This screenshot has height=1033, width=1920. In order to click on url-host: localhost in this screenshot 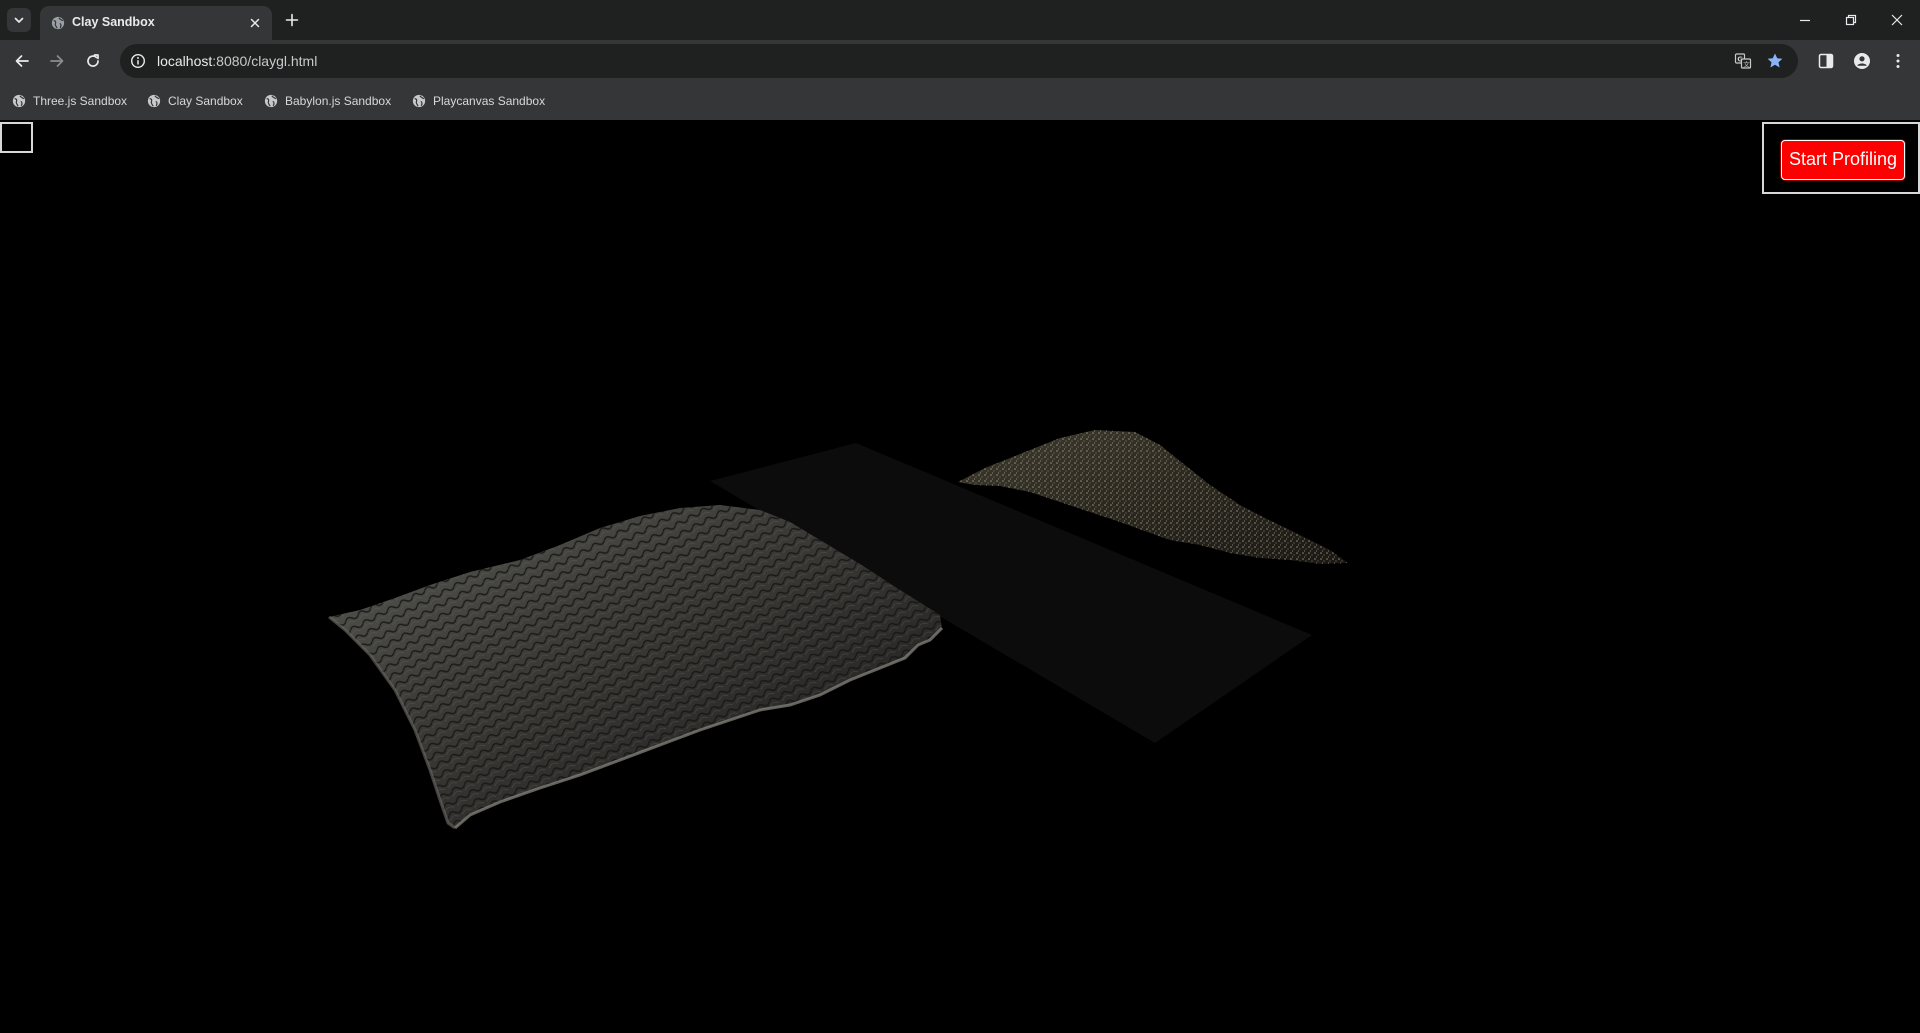, I will do `click(185, 61)`.